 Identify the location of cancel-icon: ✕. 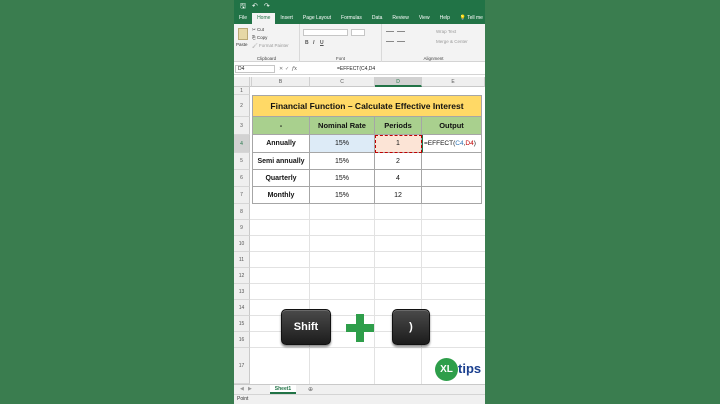
(281, 69).